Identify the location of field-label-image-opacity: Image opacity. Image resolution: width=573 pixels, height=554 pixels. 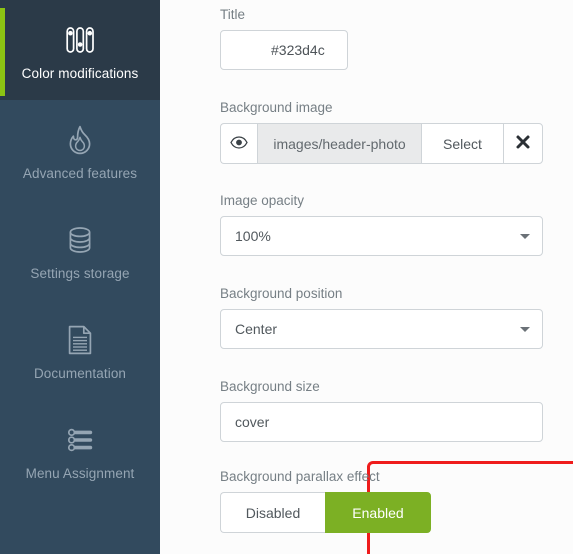
(262, 200).